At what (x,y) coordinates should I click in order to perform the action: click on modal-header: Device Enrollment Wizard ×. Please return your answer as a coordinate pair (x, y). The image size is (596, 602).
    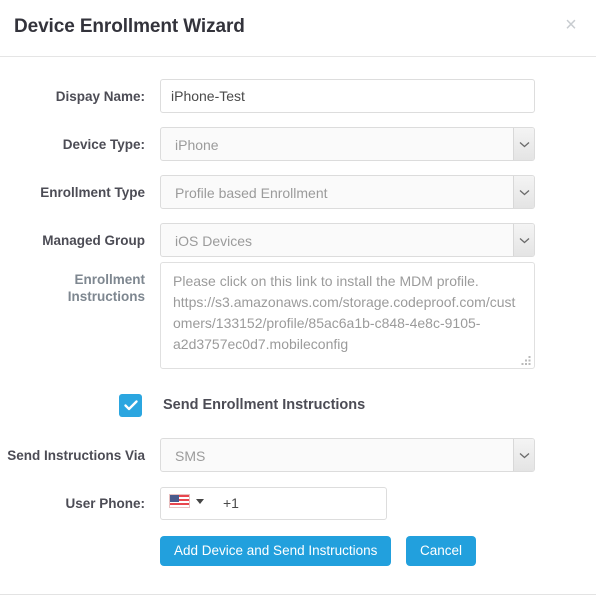
    Looking at the image, I should click on (298, 28).